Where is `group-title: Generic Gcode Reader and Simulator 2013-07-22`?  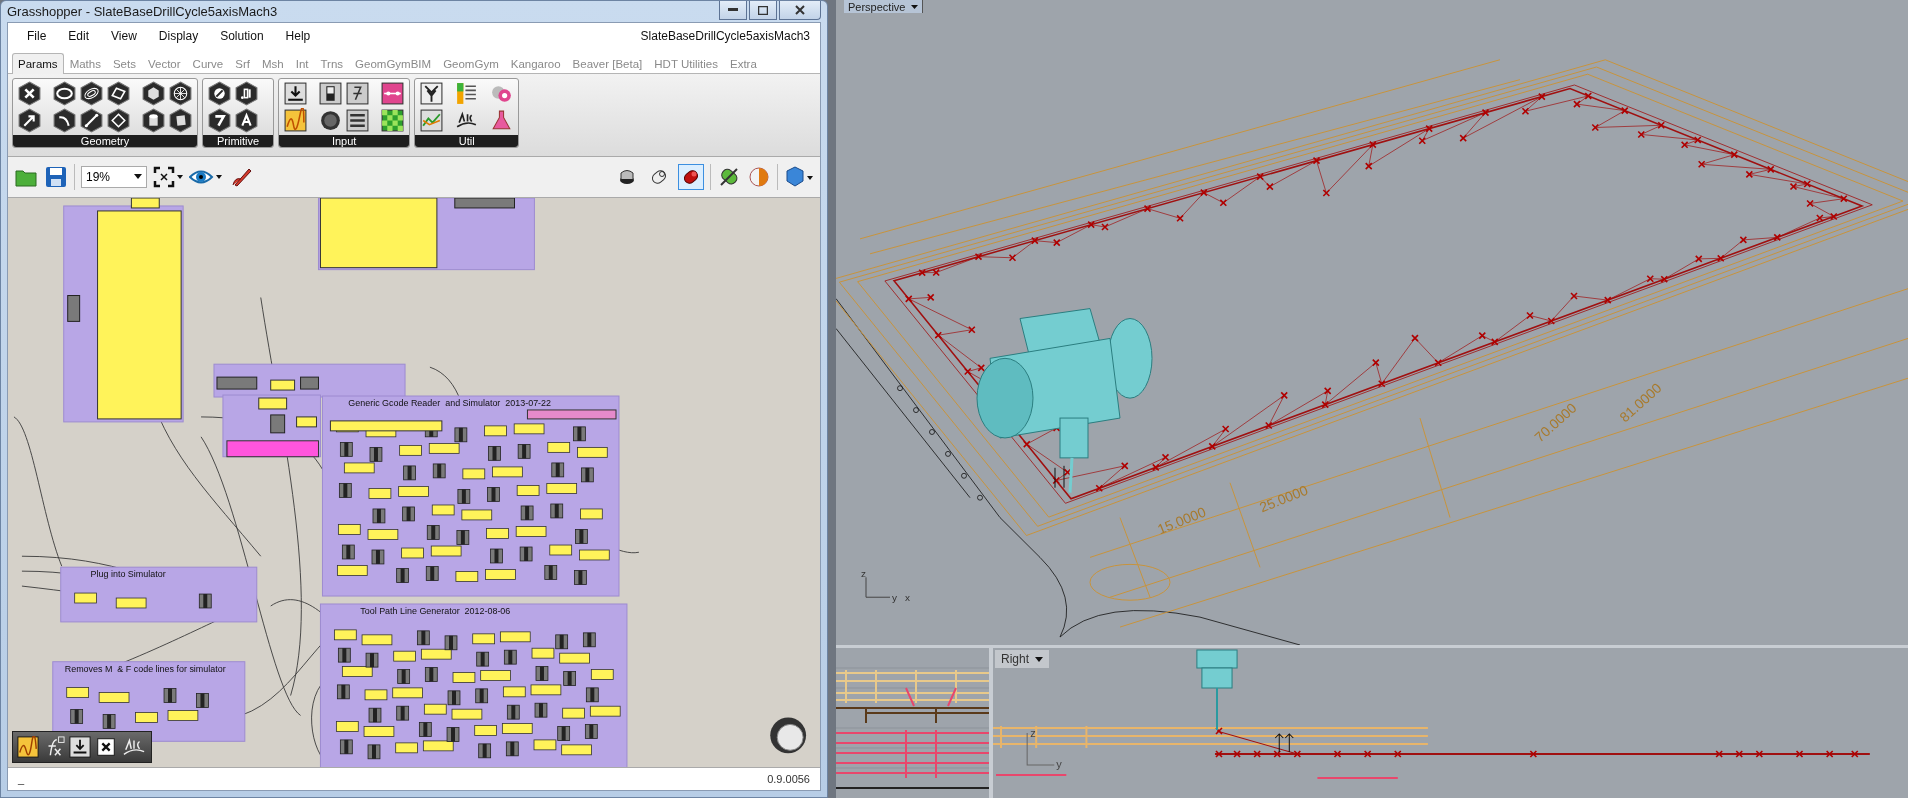 group-title: Generic Gcode Reader and Simulator 2013-07-22 is located at coordinates (450, 402).